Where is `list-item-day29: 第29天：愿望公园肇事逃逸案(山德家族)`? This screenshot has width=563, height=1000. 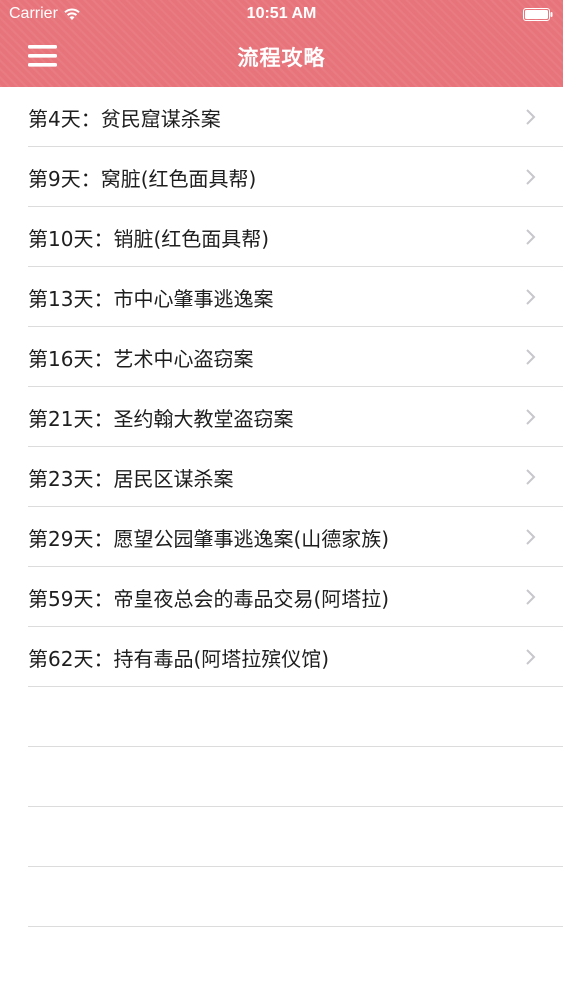
list-item-day29: 第29天：愿望公园肇事逃逸案(山德家族) is located at coordinates (295, 537).